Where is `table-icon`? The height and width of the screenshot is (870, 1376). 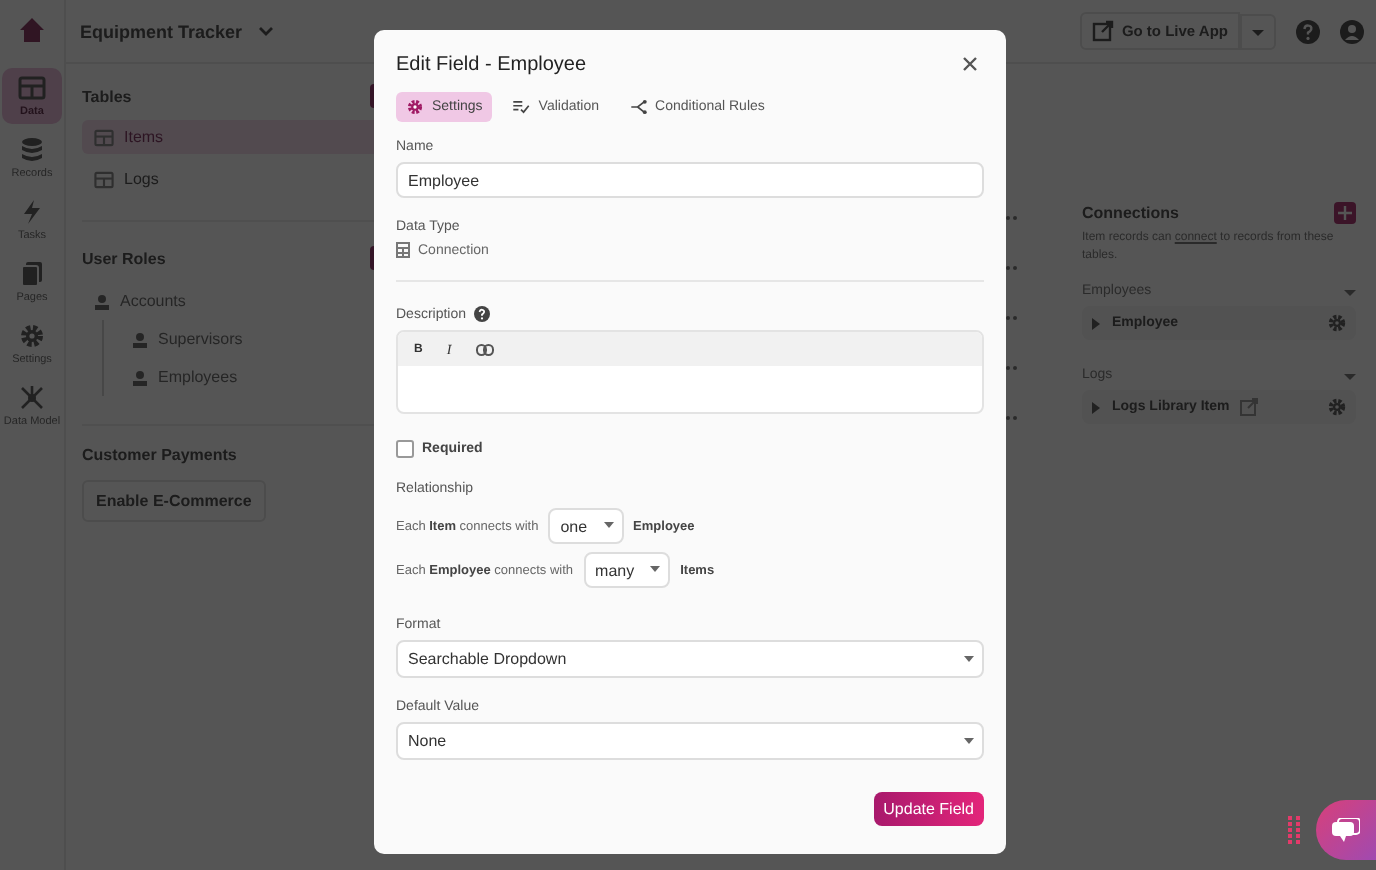
table-icon is located at coordinates (403, 250).